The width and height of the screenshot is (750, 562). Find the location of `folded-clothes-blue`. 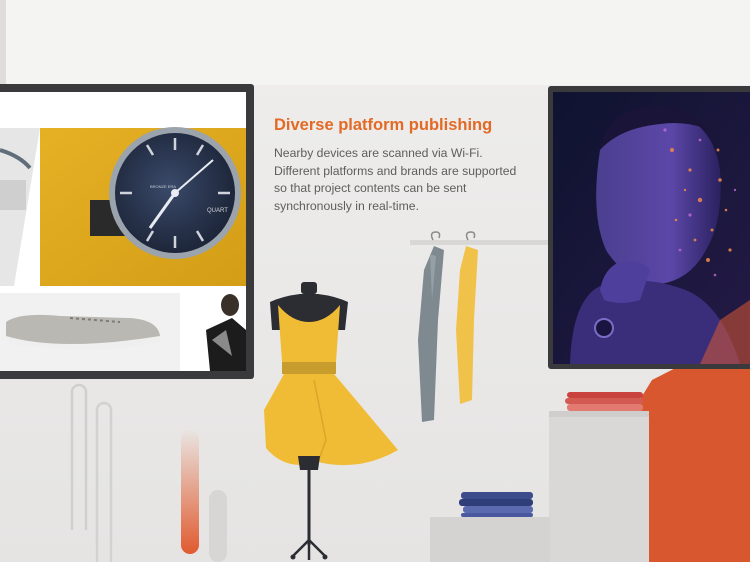

folded-clothes-blue is located at coordinates (496, 504).